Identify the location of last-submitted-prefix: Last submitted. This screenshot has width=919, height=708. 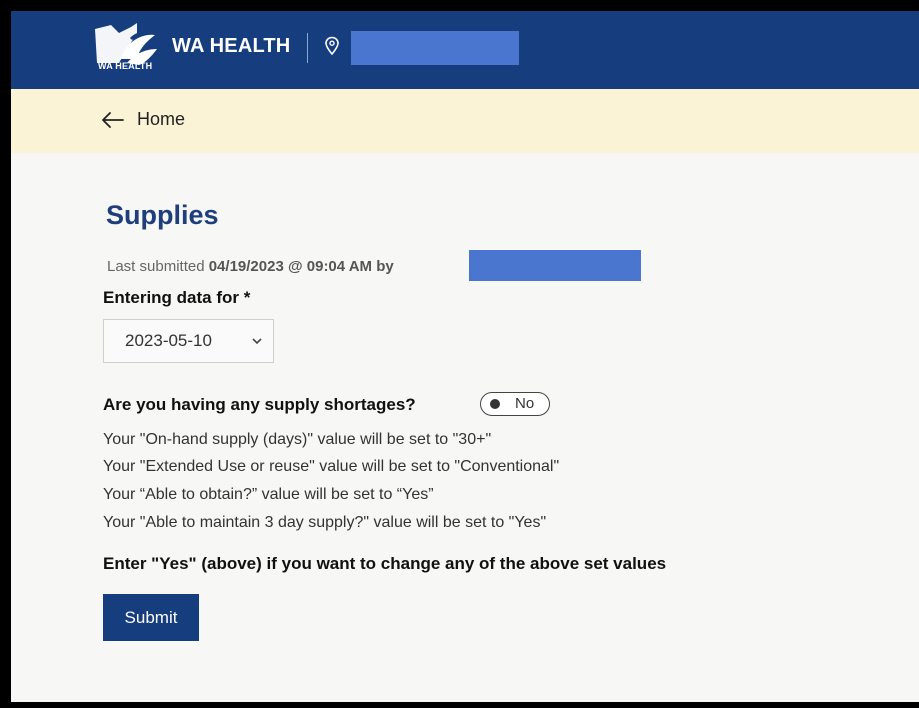
(158, 266).